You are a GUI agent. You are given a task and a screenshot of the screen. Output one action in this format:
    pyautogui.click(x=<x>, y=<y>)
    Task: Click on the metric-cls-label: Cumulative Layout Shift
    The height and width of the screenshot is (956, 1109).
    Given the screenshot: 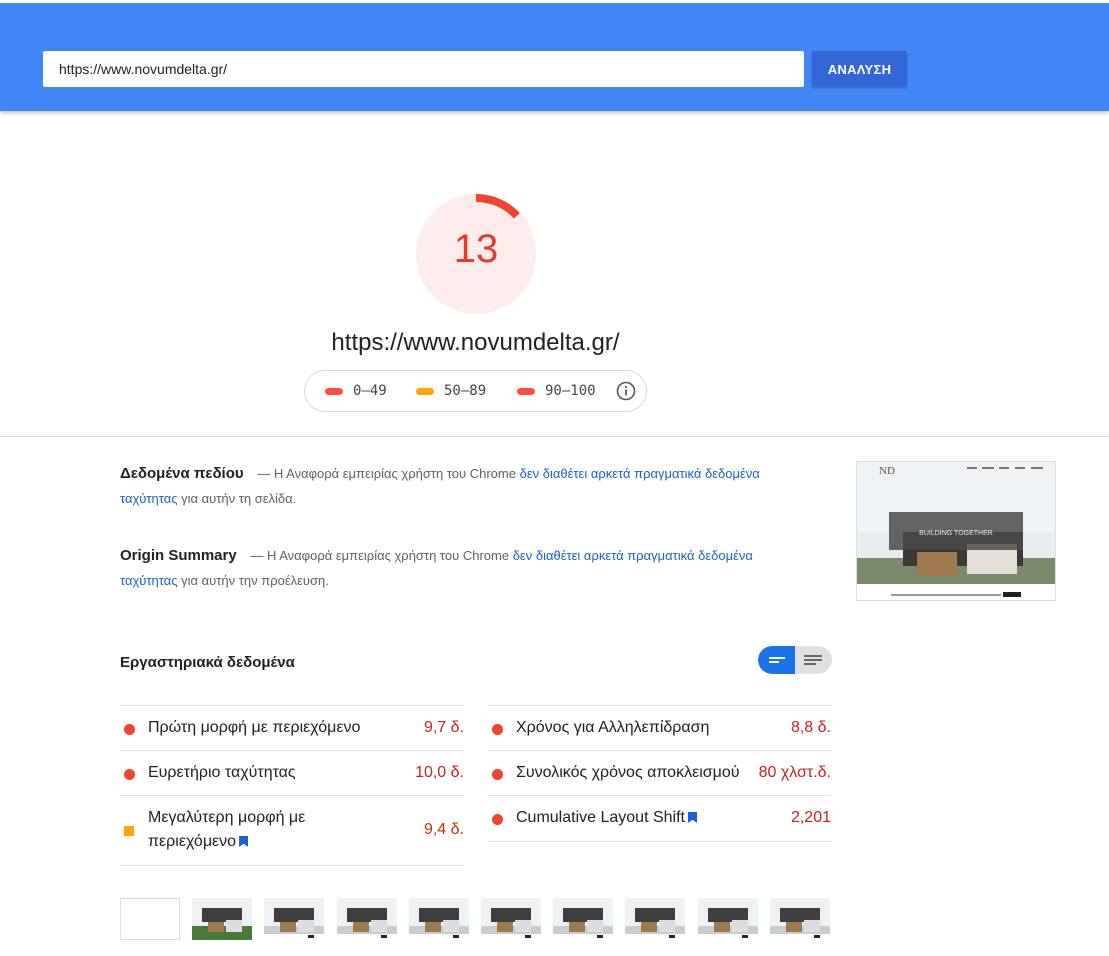 What is the action you would take?
    pyautogui.click(x=600, y=817)
    